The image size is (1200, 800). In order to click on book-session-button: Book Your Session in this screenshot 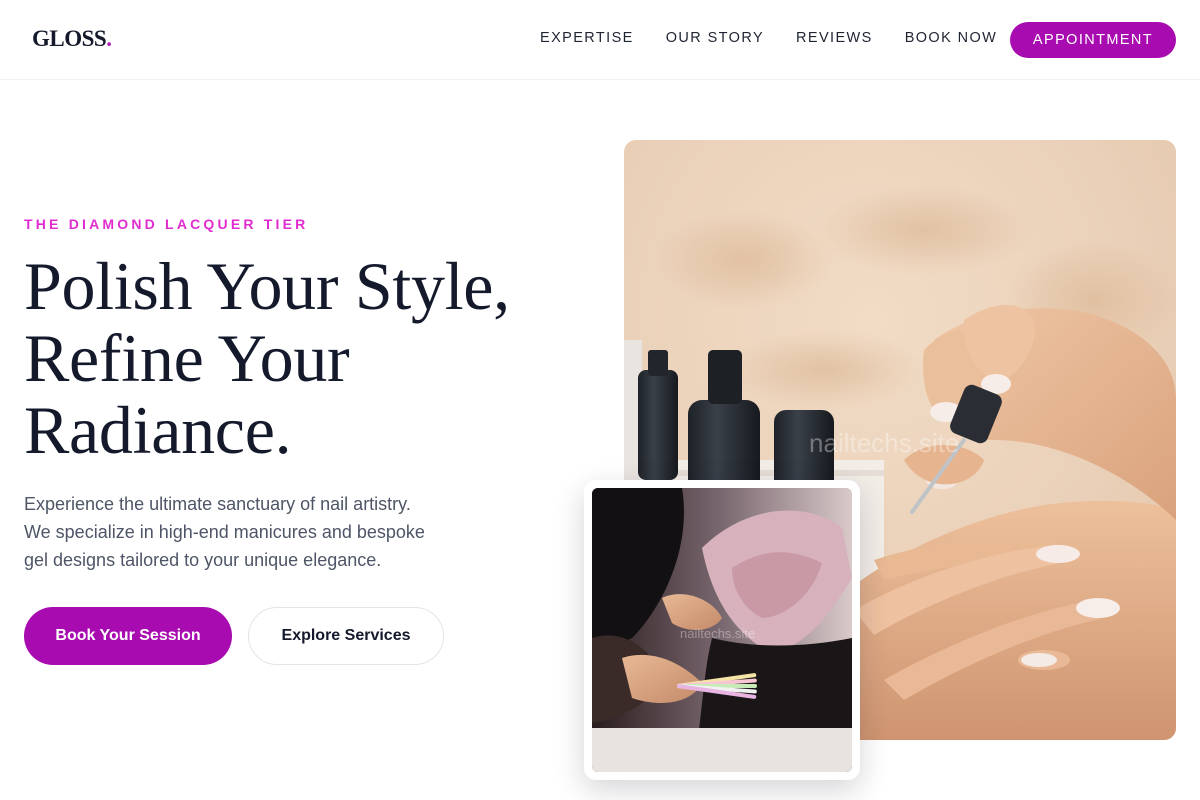, I will do `click(128, 636)`.